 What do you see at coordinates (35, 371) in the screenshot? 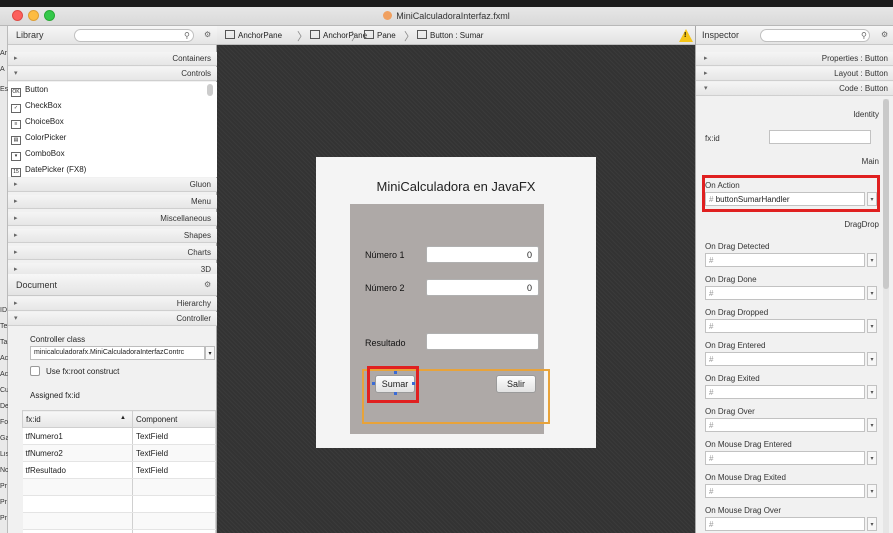
I see `use-fxroot-checkbox` at bounding box center [35, 371].